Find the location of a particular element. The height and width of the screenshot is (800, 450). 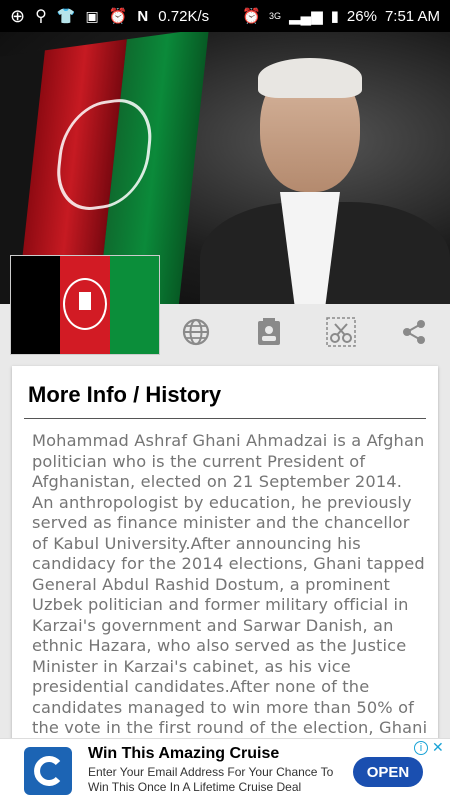

alarm-icon: ⏰ is located at coordinates (118, 16).